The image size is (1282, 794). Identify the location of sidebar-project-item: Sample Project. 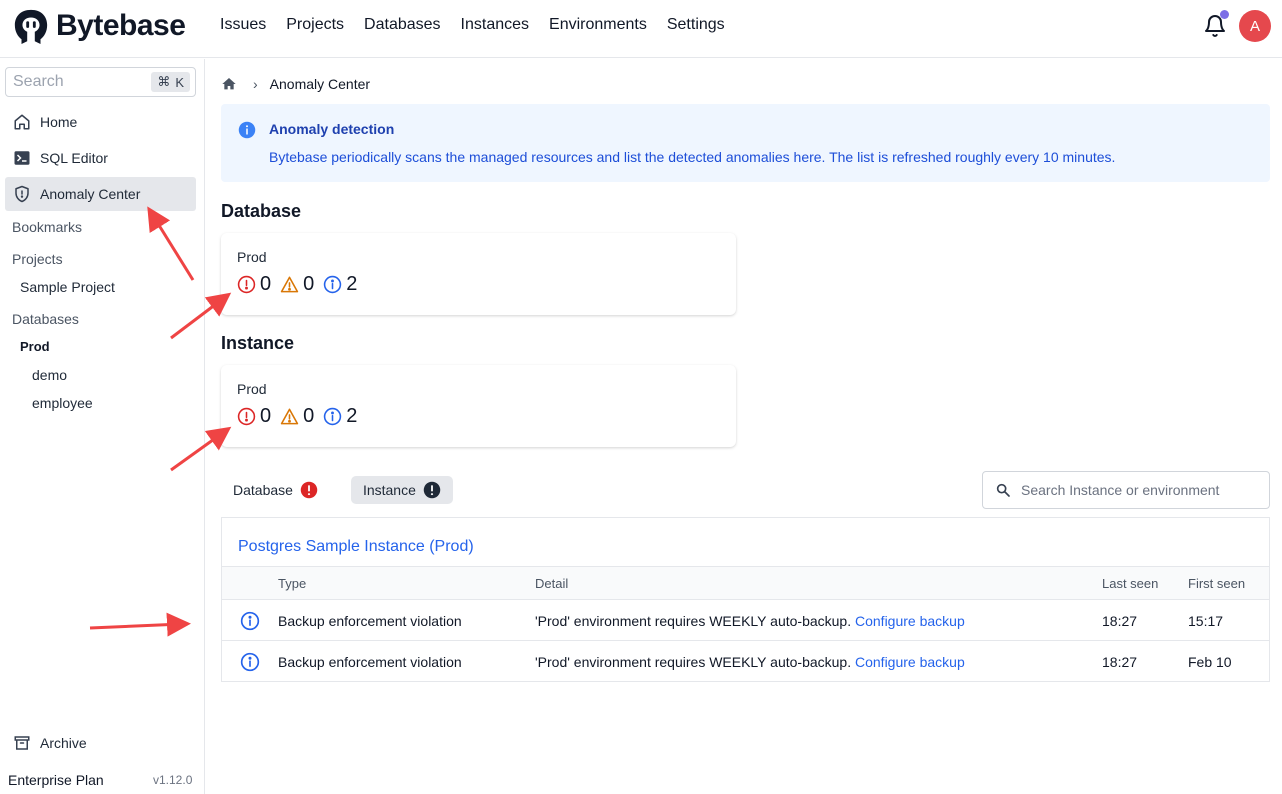
(67, 287).